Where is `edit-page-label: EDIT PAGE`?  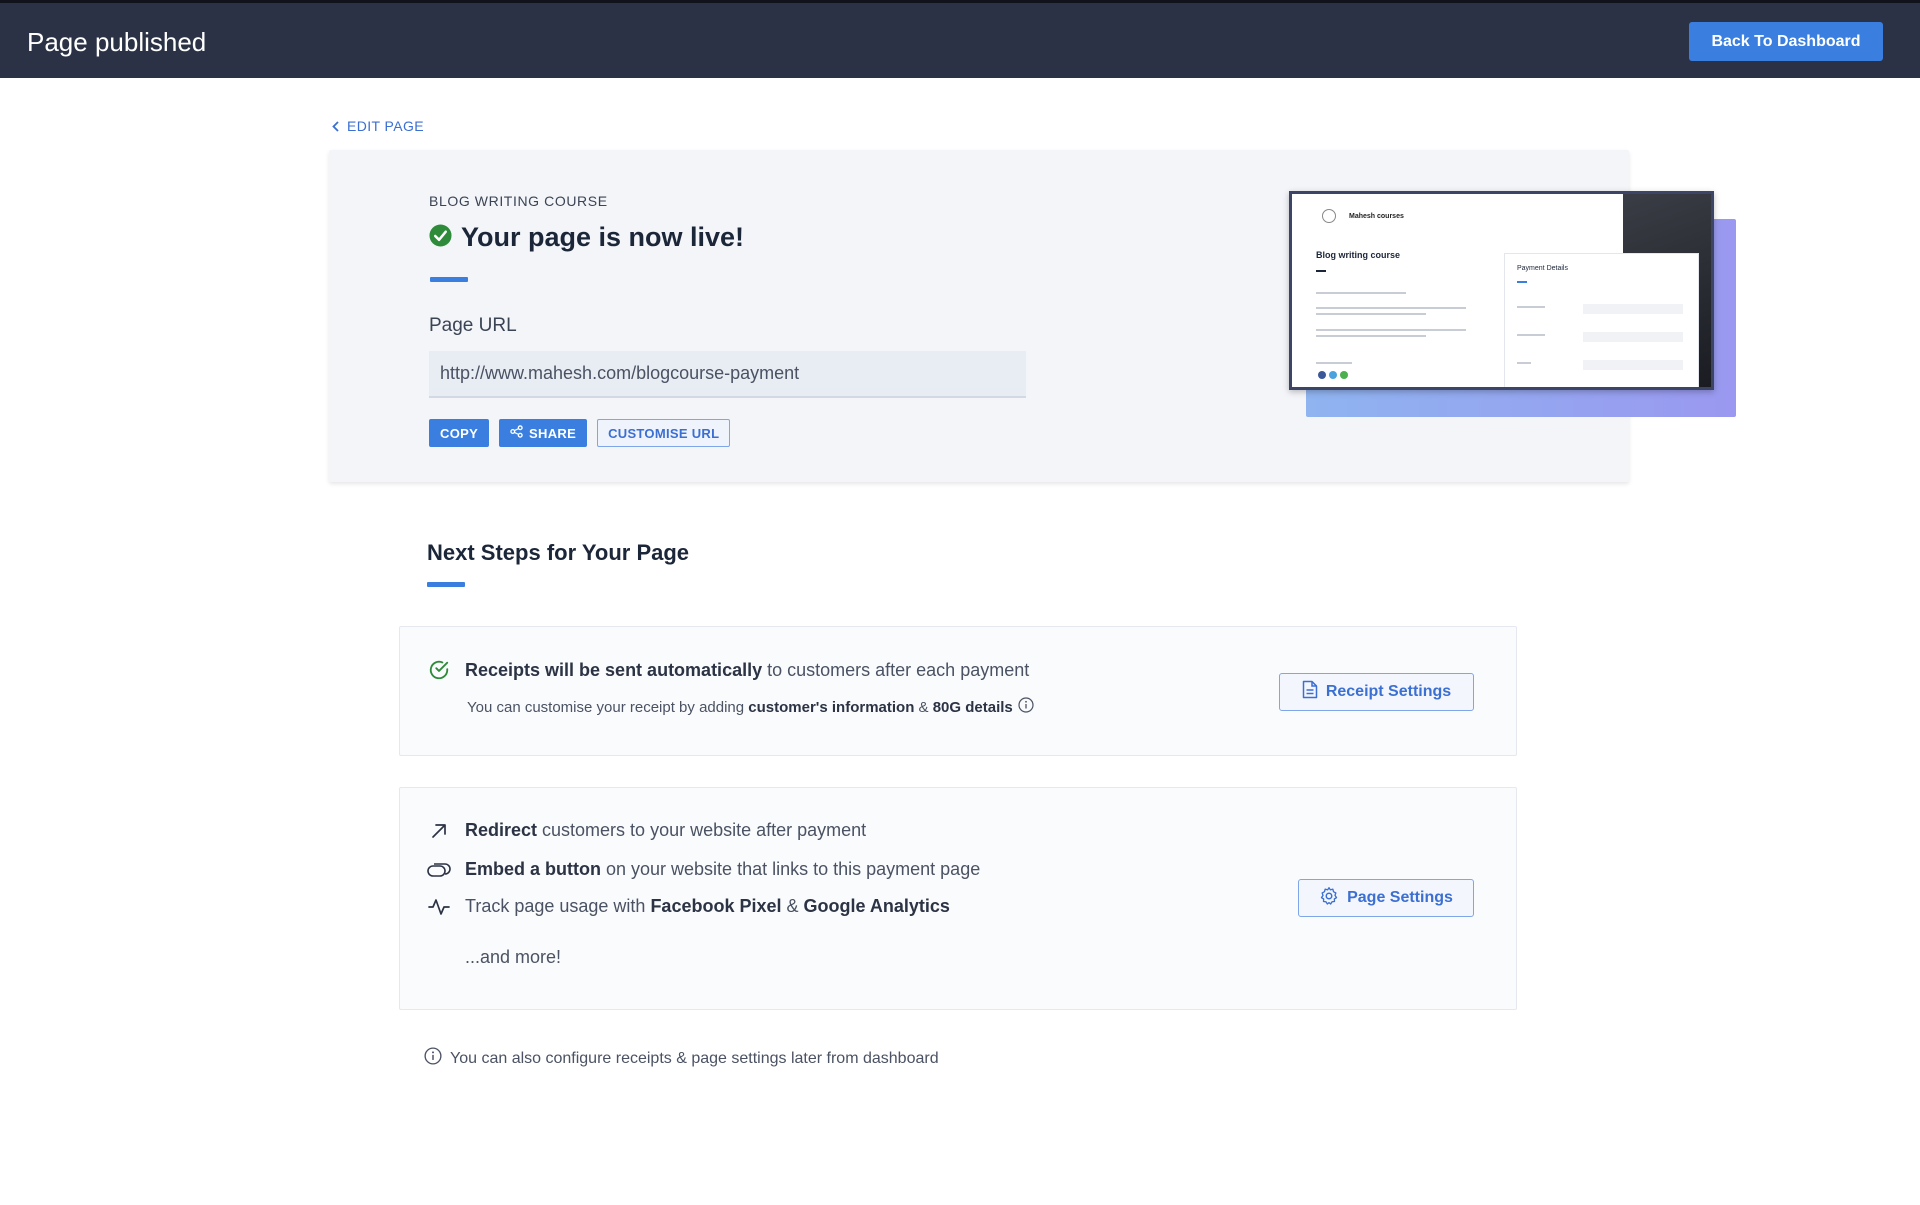
edit-page-label: EDIT PAGE is located at coordinates (385, 126).